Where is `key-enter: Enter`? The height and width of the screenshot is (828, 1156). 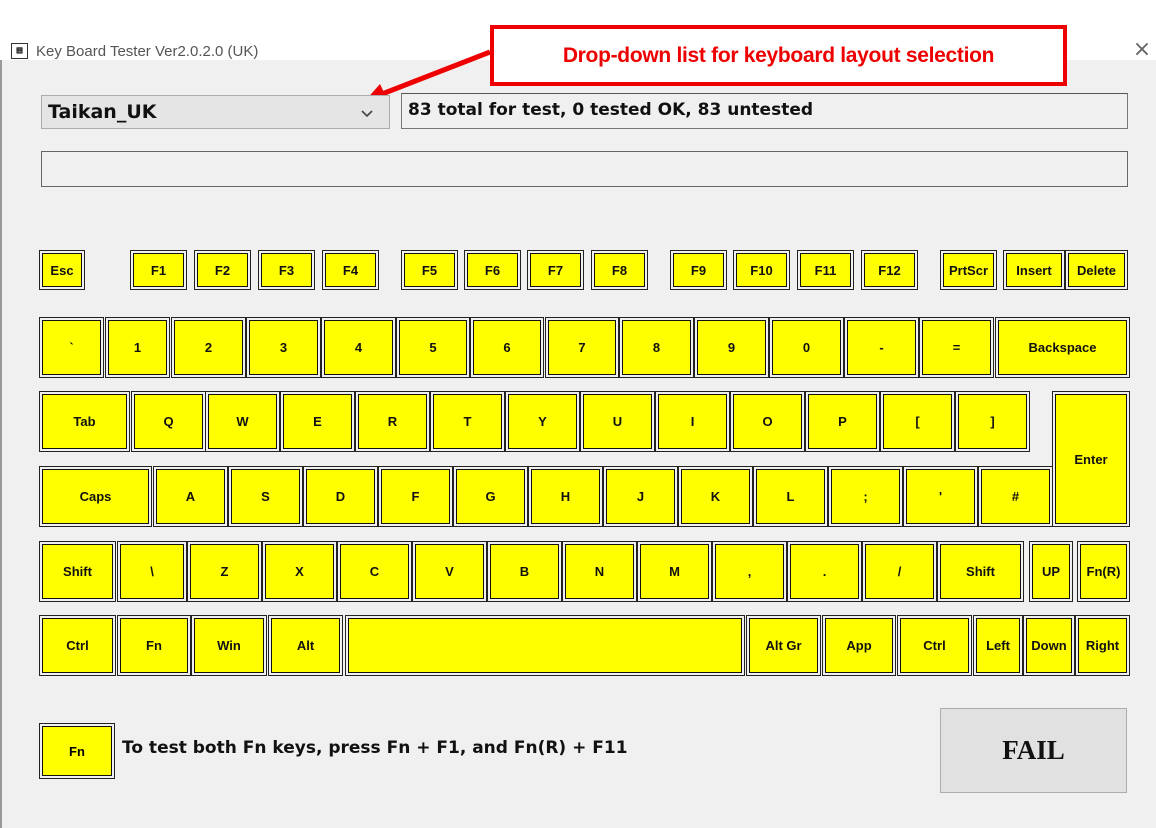 key-enter: Enter is located at coordinates (1091, 459).